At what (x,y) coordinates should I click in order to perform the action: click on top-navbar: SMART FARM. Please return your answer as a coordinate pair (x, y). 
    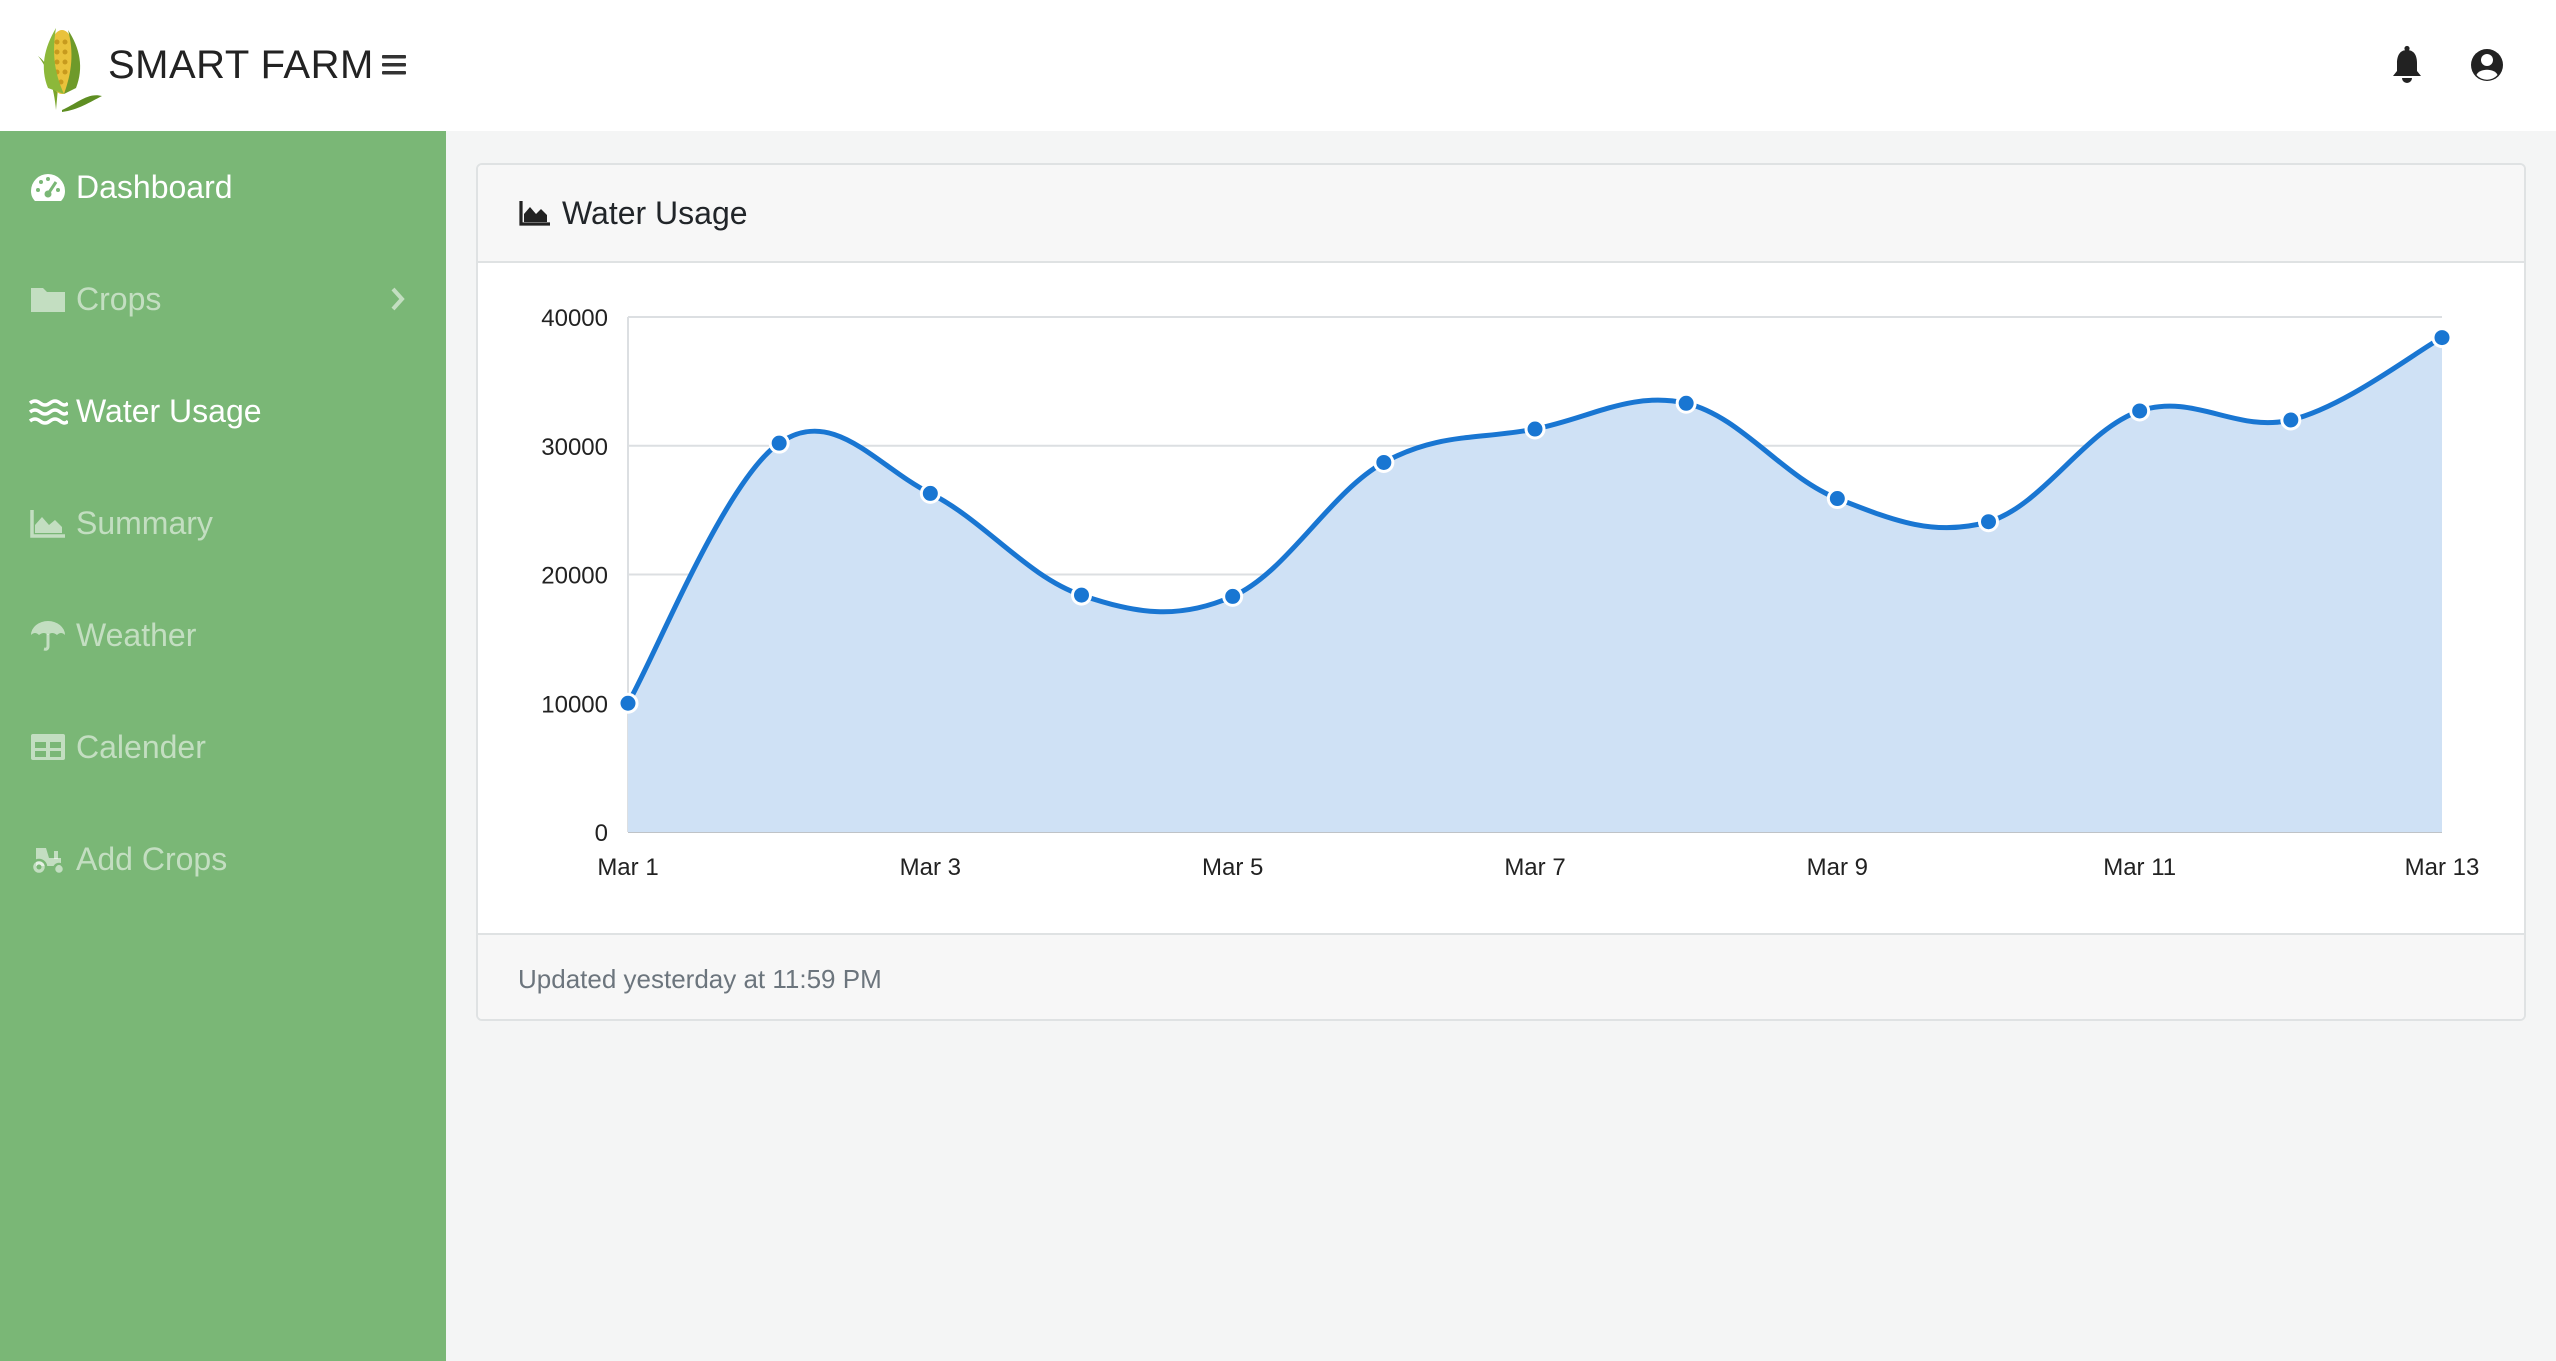
    Looking at the image, I should click on (1278, 65).